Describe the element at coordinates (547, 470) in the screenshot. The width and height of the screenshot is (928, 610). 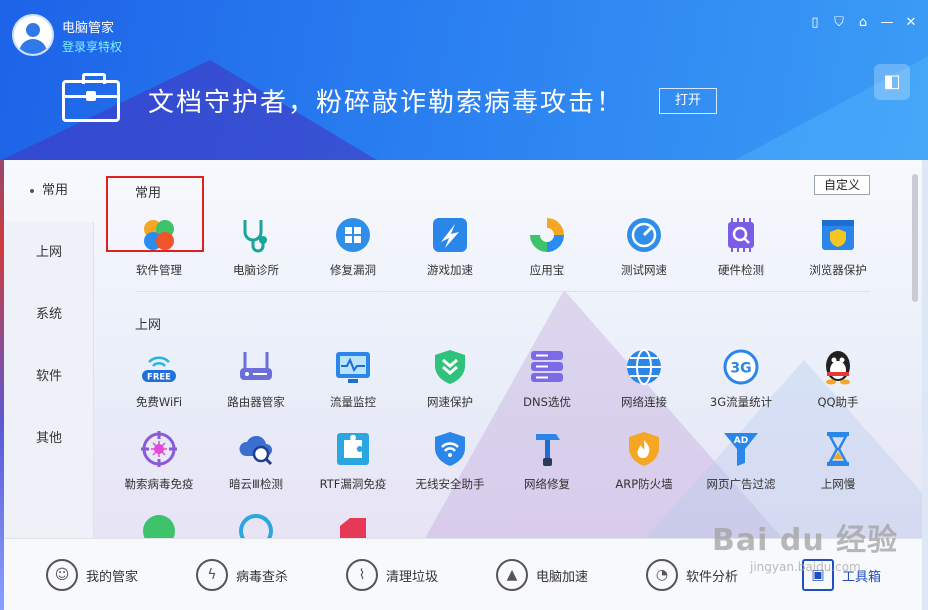
I see `tool-network-repair: 网络修复` at that location.